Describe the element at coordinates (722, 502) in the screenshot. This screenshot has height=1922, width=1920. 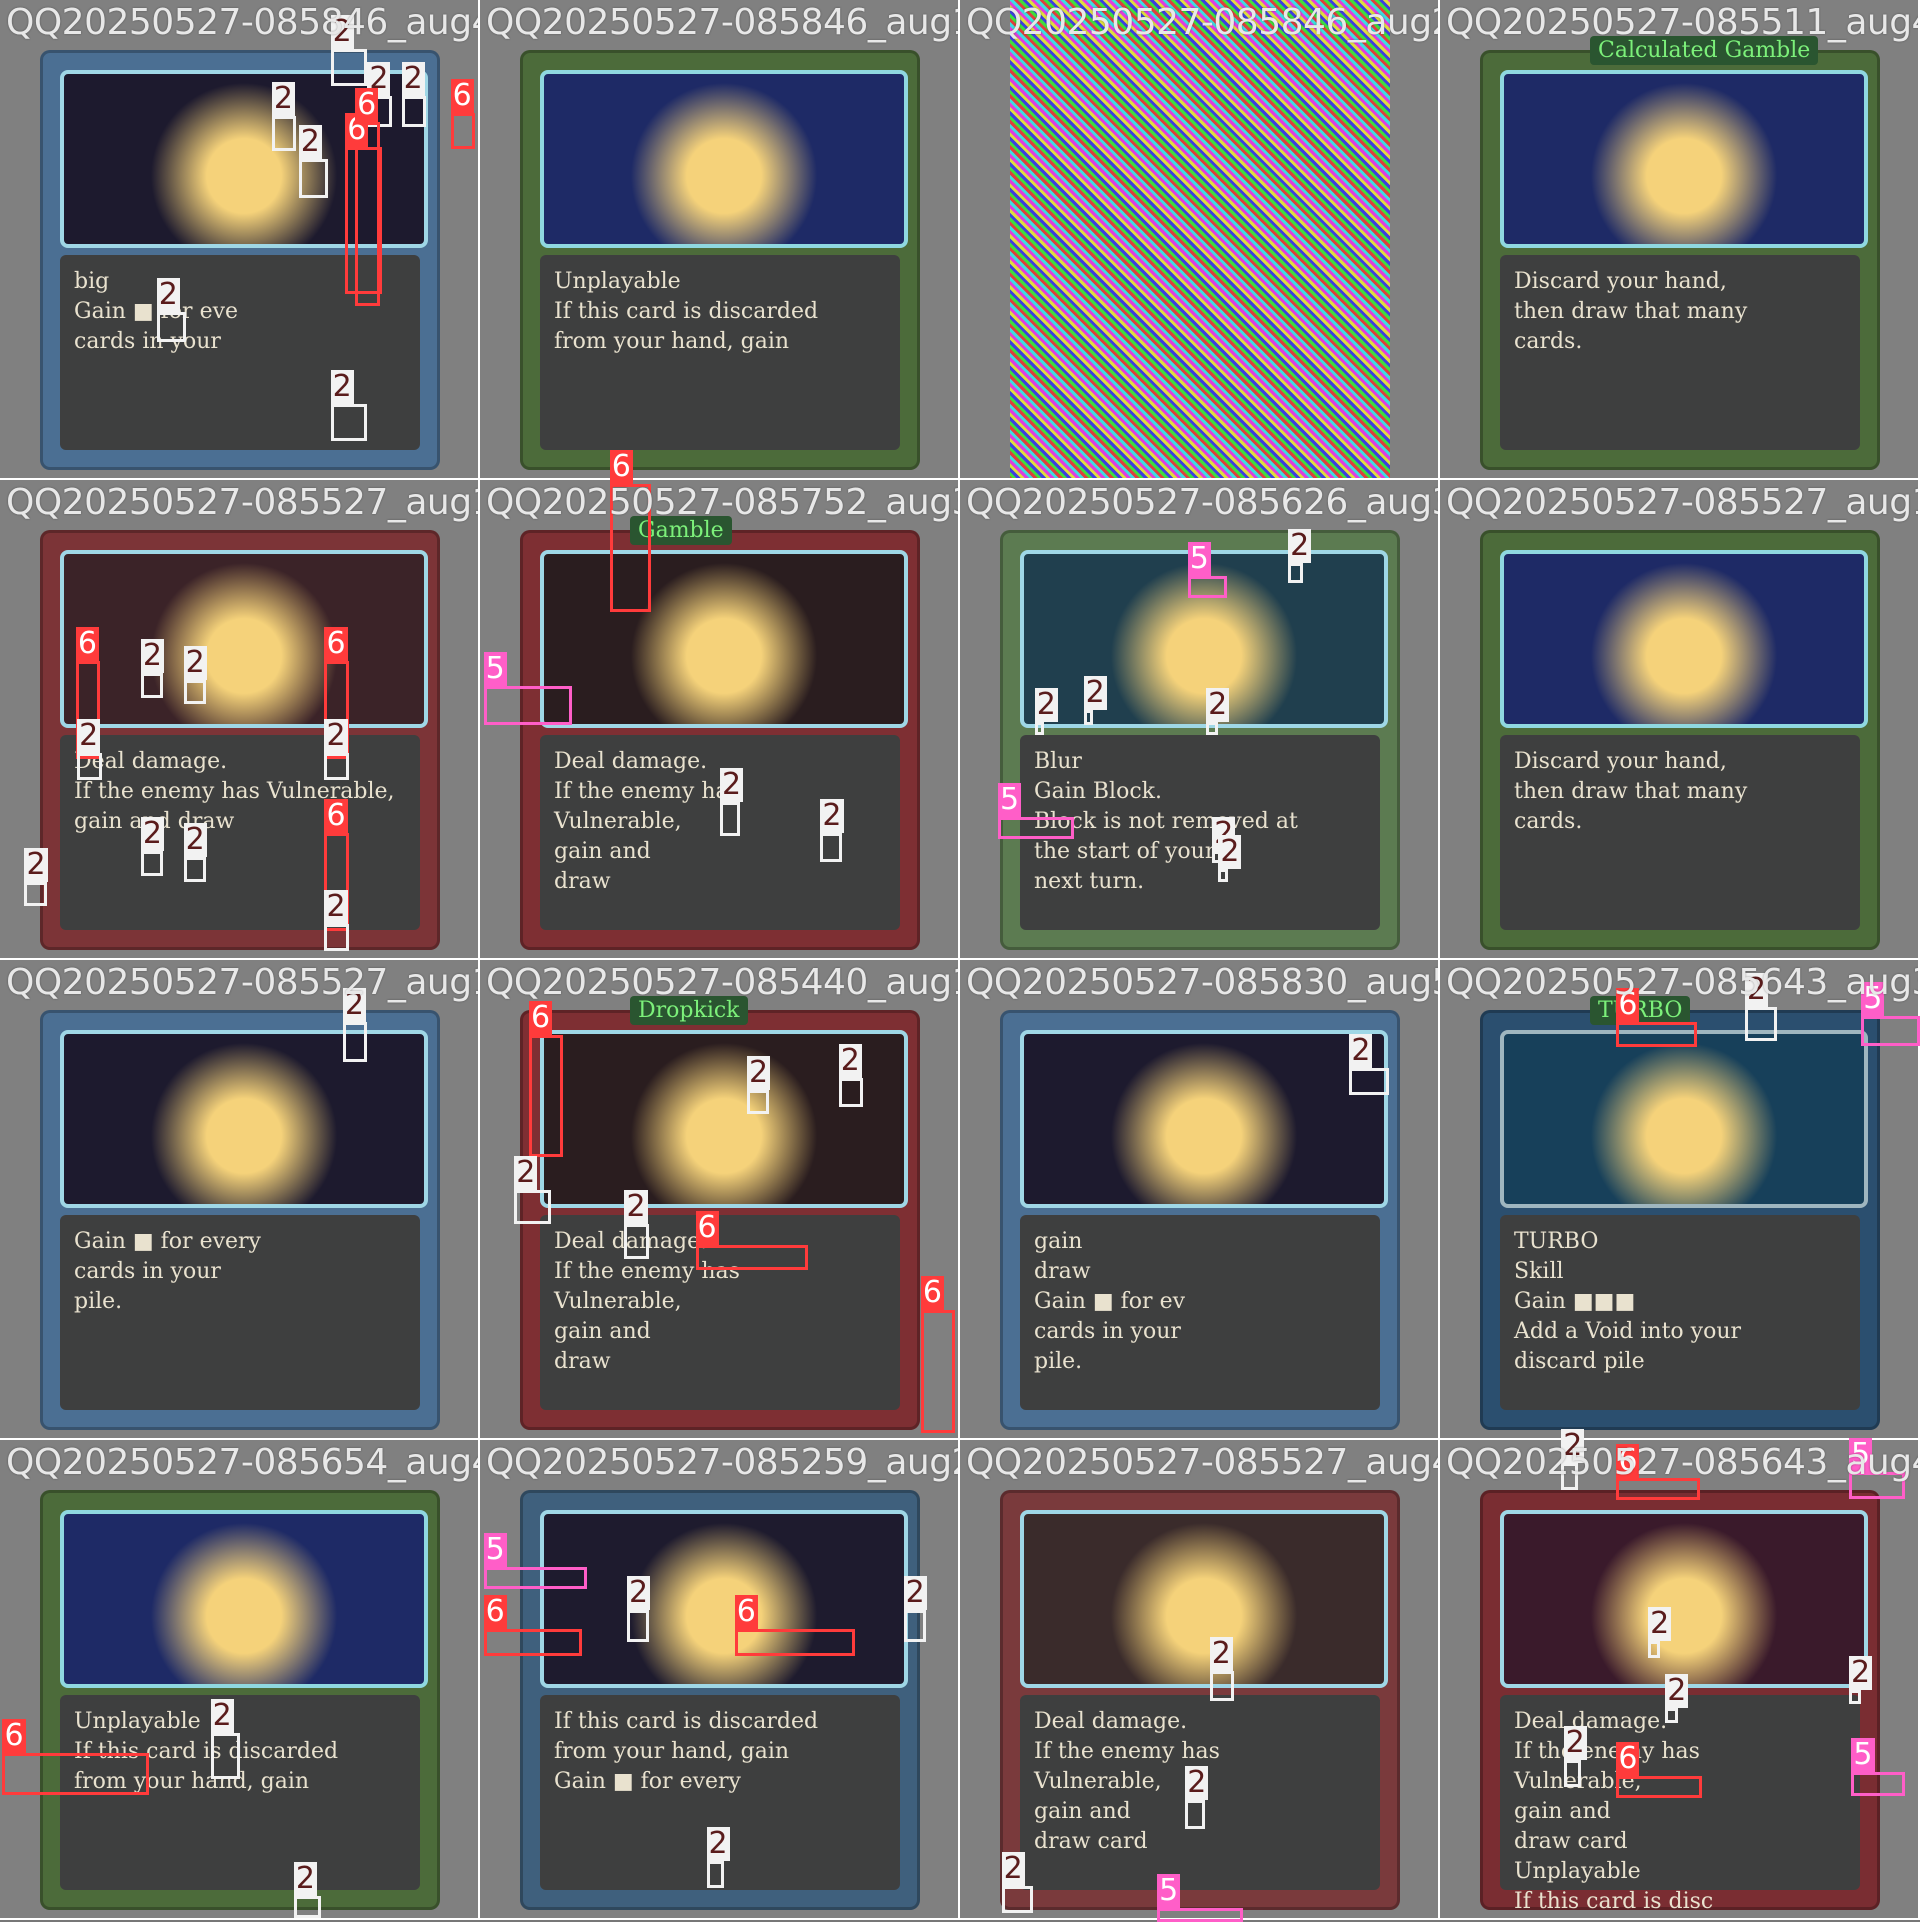
I see `tile-filename: QQ20250527-085752_aug3.png` at that location.